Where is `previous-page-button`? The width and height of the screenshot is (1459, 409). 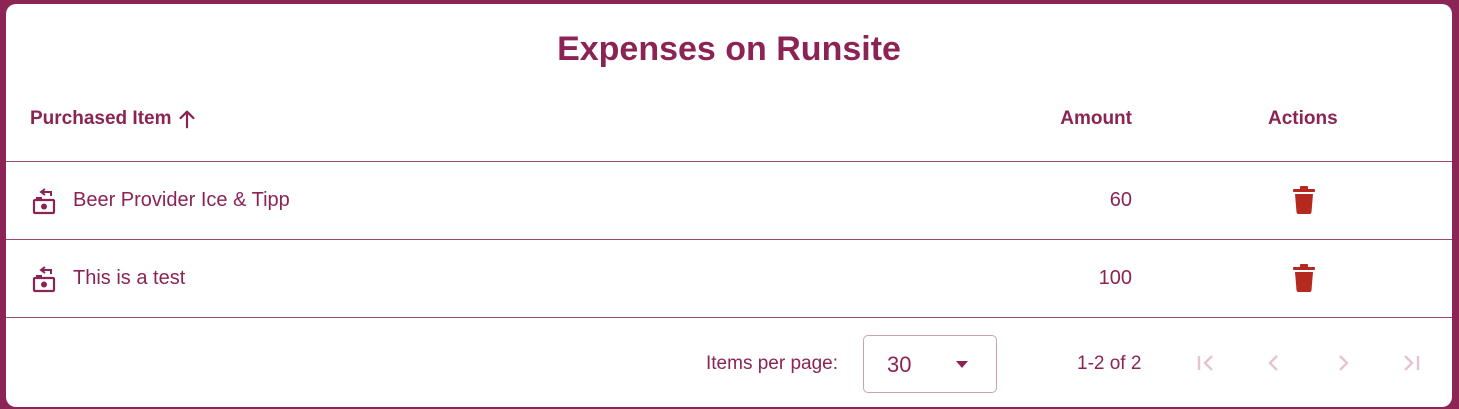
previous-page-button is located at coordinates (1274, 363).